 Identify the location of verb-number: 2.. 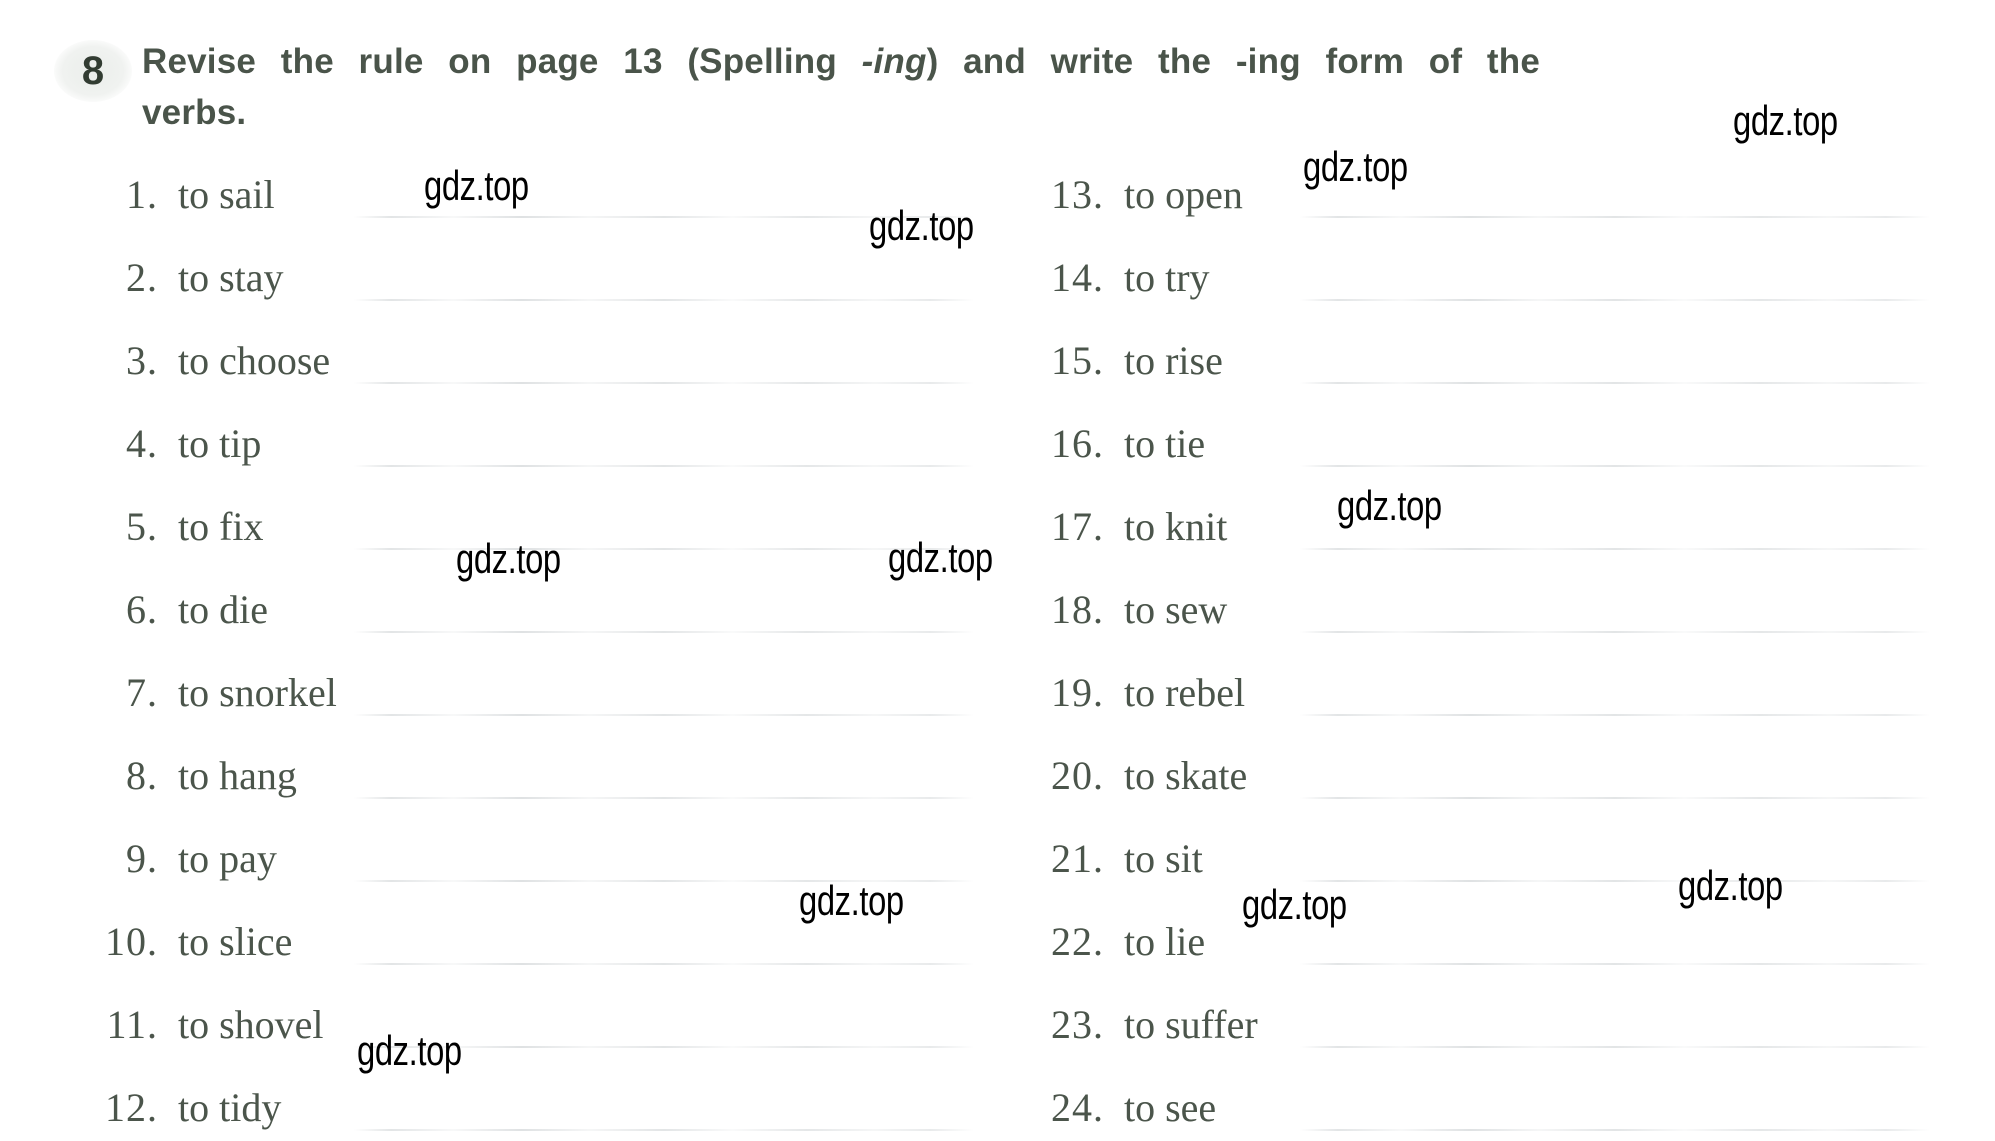
(142, 277).